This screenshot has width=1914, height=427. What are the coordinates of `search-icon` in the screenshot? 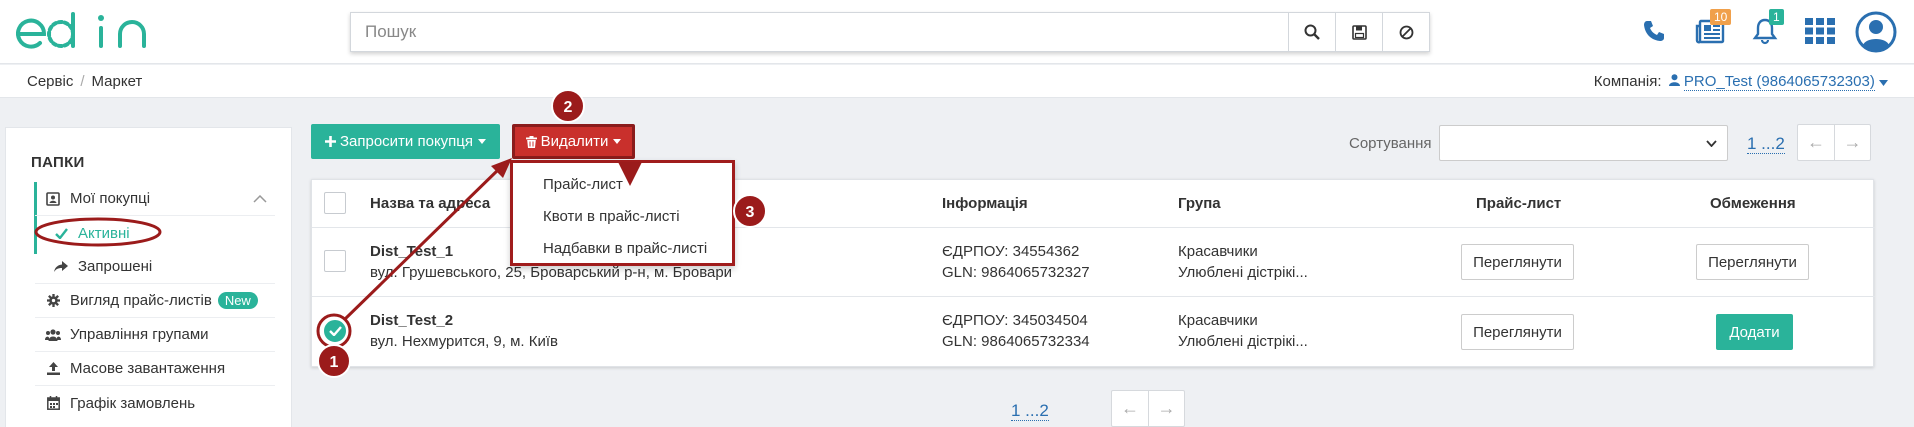 It's located at (1312, 32).